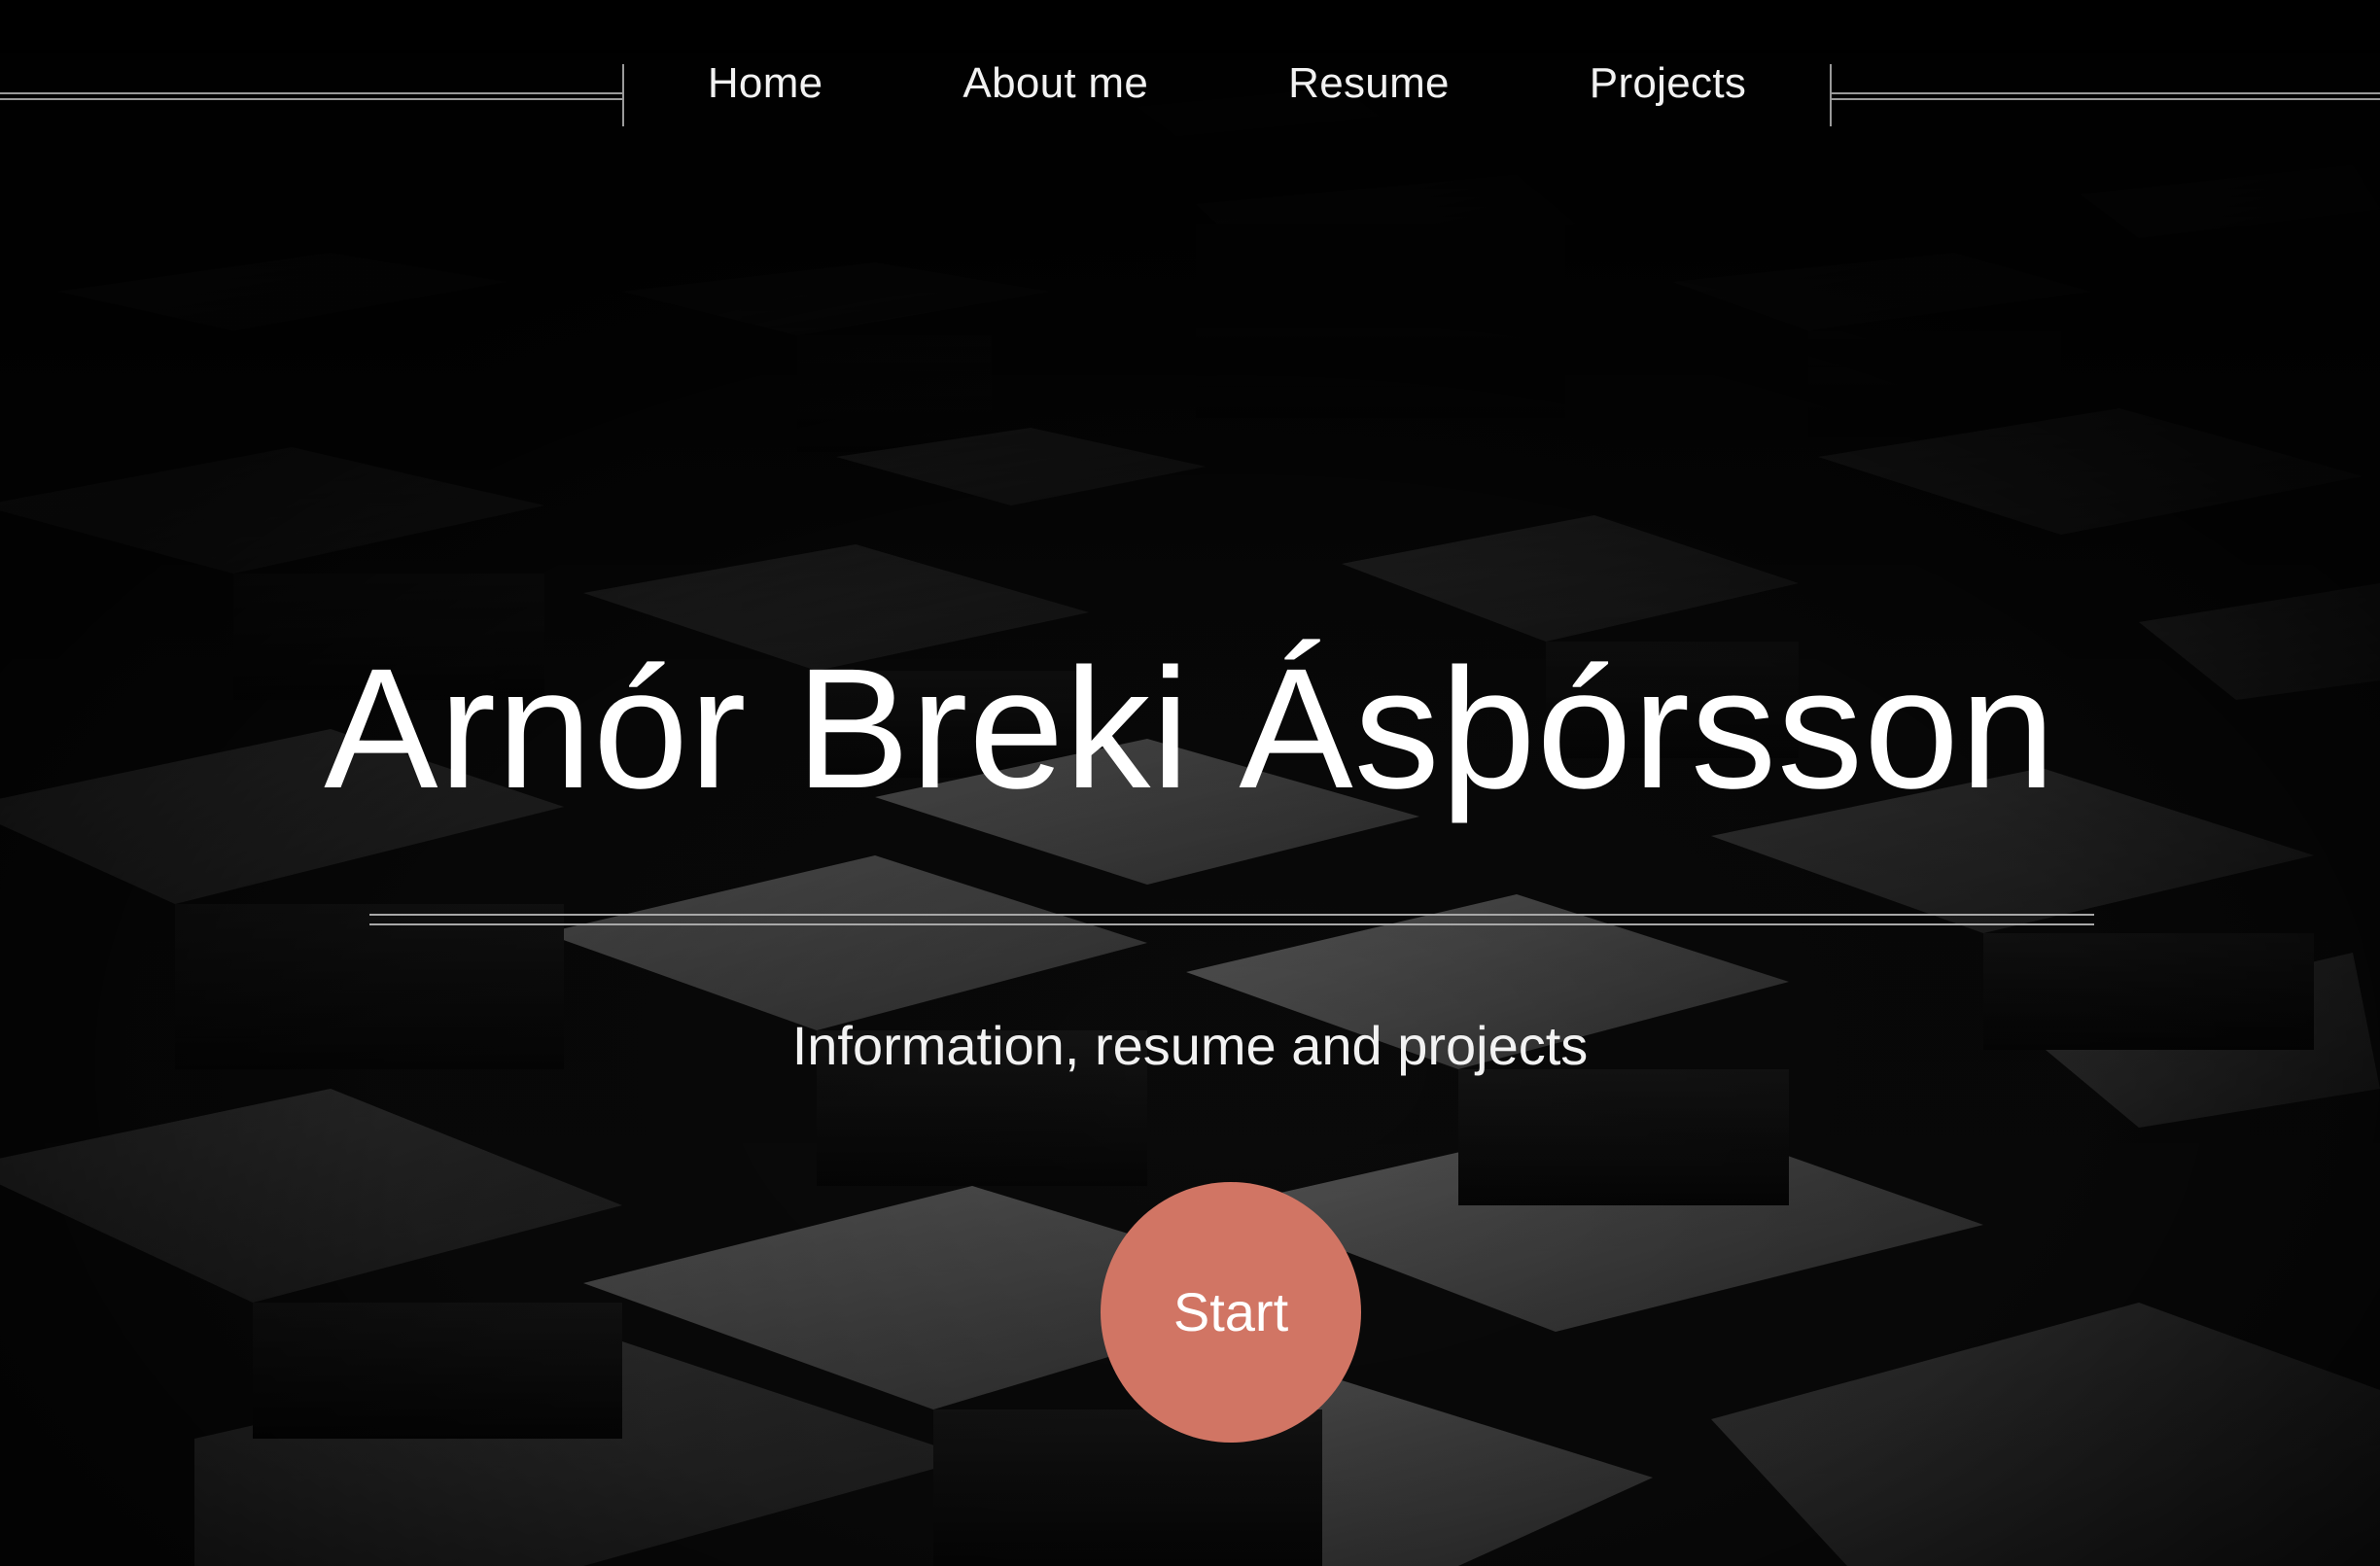  What do you see at coordinates (1190, 729) in the screenshot?
I see `hero-title: Arnór Breki Ásþórsson` at bounding box center [1190, 729].